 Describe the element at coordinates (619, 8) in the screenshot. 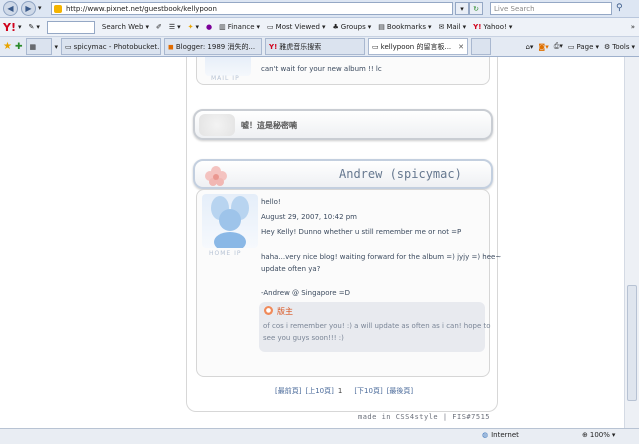

I see `search-icon: ⚲` at that location.